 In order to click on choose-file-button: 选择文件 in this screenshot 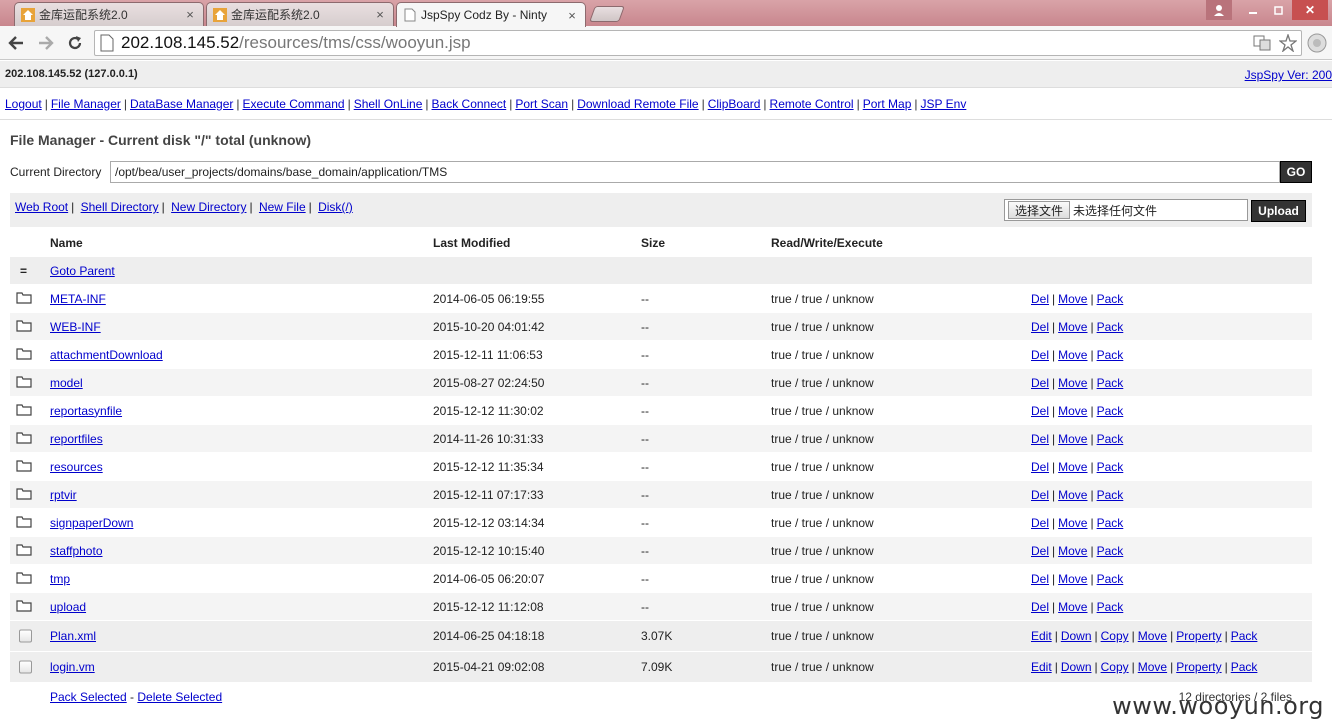, I will do `click(1039, 210)`.